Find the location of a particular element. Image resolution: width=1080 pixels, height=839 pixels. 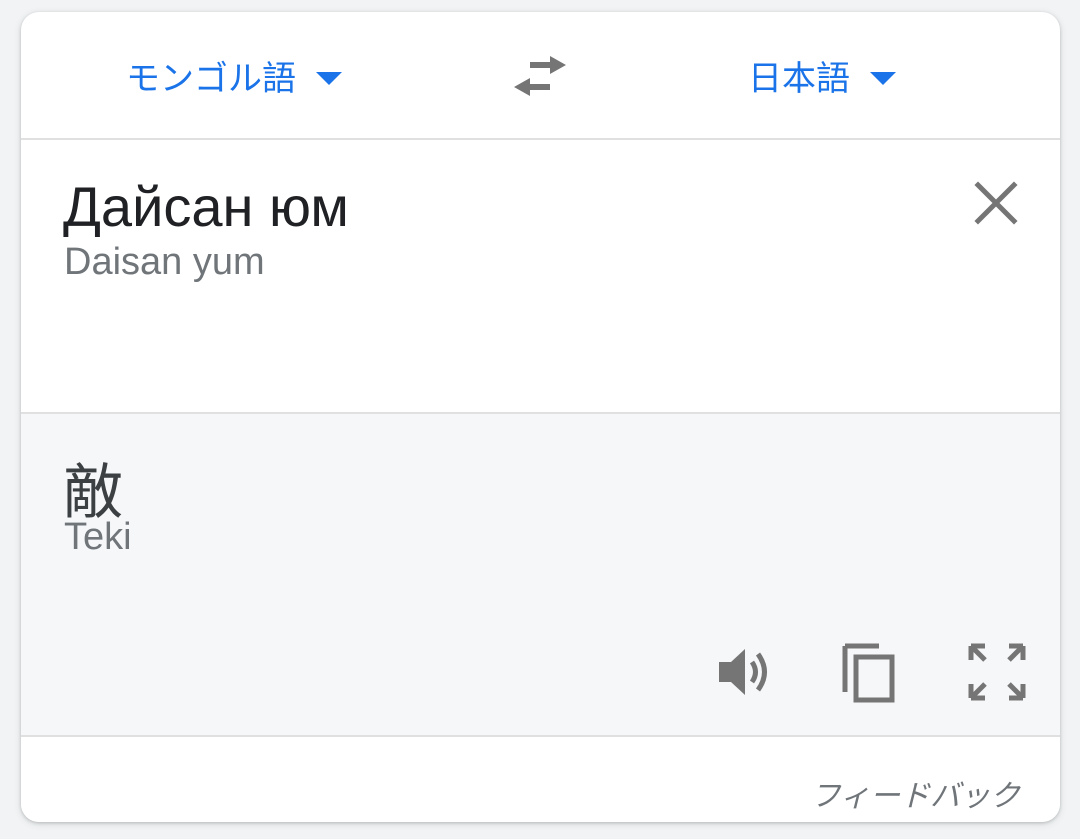

fullscreen-button is located at coordinates (997, 672).